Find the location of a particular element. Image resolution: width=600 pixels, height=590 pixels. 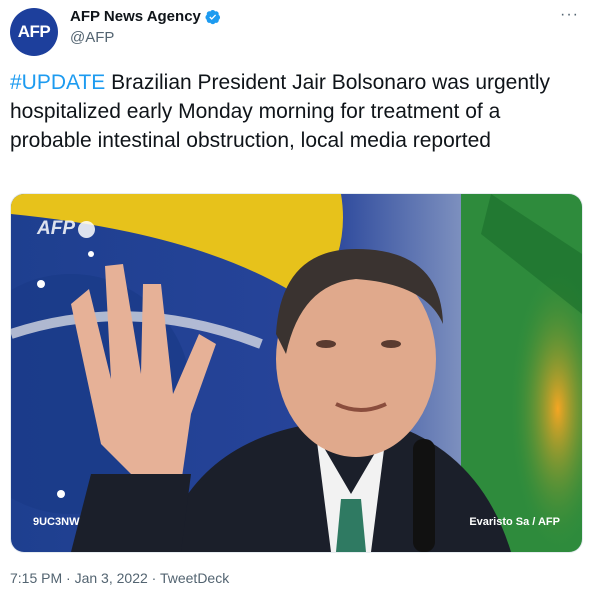

tweet-metadata: 7:15 PM · Jan 3, 2022 · TweetDeck is located at coordinates (119, 578).